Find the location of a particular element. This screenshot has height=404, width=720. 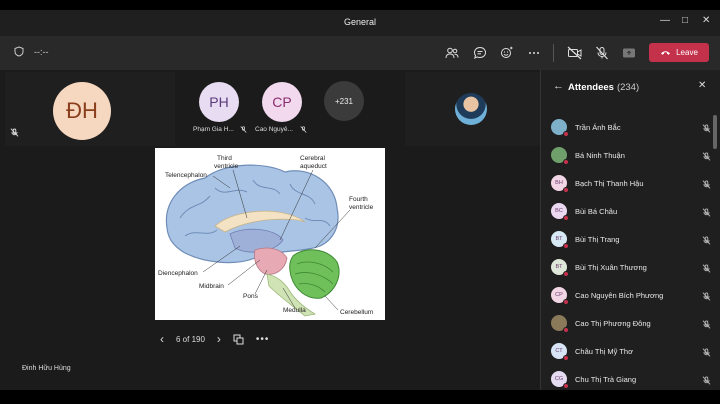

label-cerebral-aqueduct-2: aqueduct is located at coordinates (313, 166).